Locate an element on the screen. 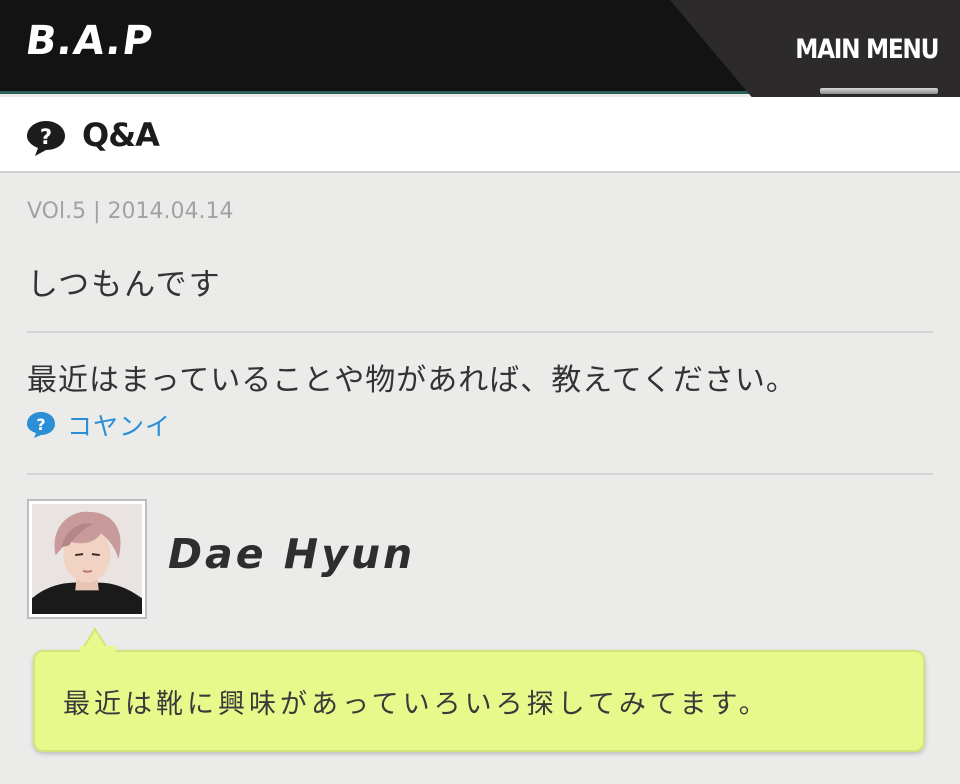  avatar-photo is located at coordinates (87, 559).